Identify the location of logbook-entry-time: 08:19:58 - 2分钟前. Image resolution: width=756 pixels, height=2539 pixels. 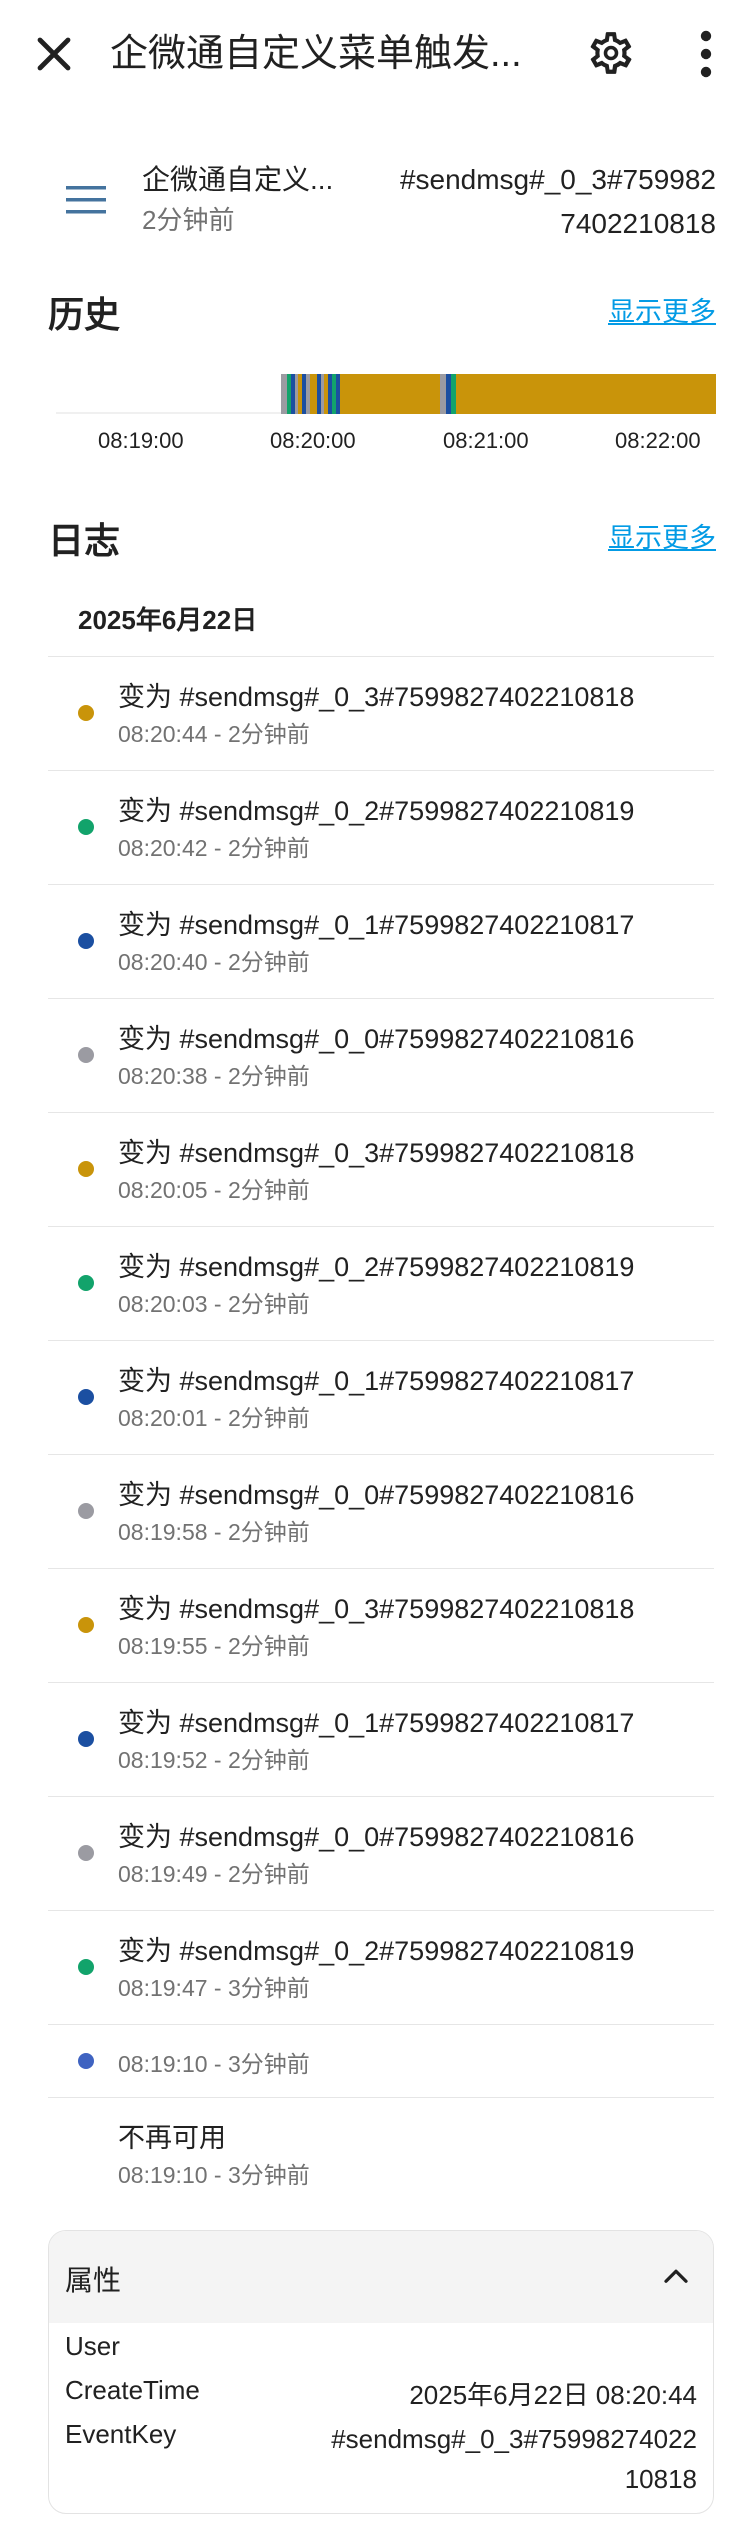
(214, 1532).